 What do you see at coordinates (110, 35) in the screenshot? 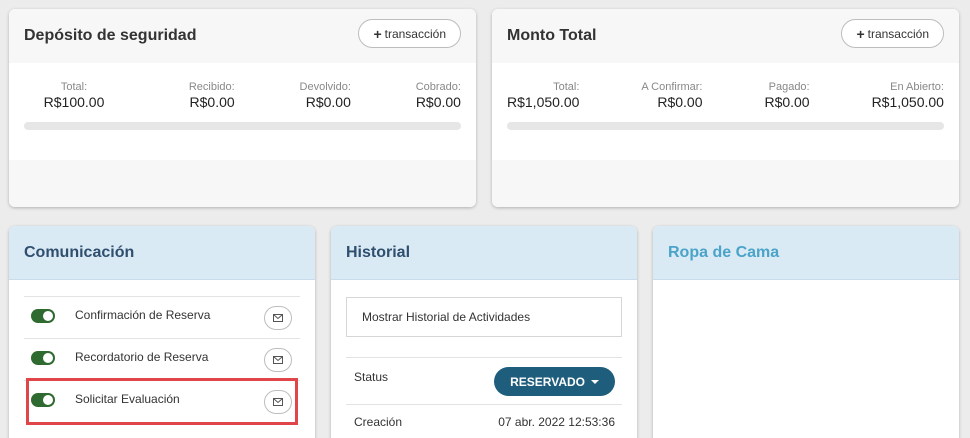
I see `deposit-title: Depósito de seguridad` at bounding box center [110, 35].